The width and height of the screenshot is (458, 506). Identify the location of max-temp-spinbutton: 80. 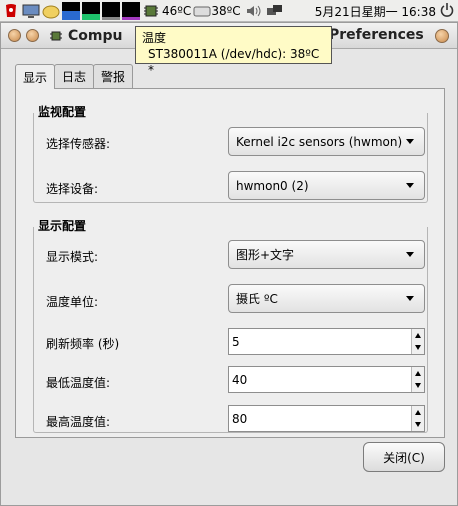
(326, 418).